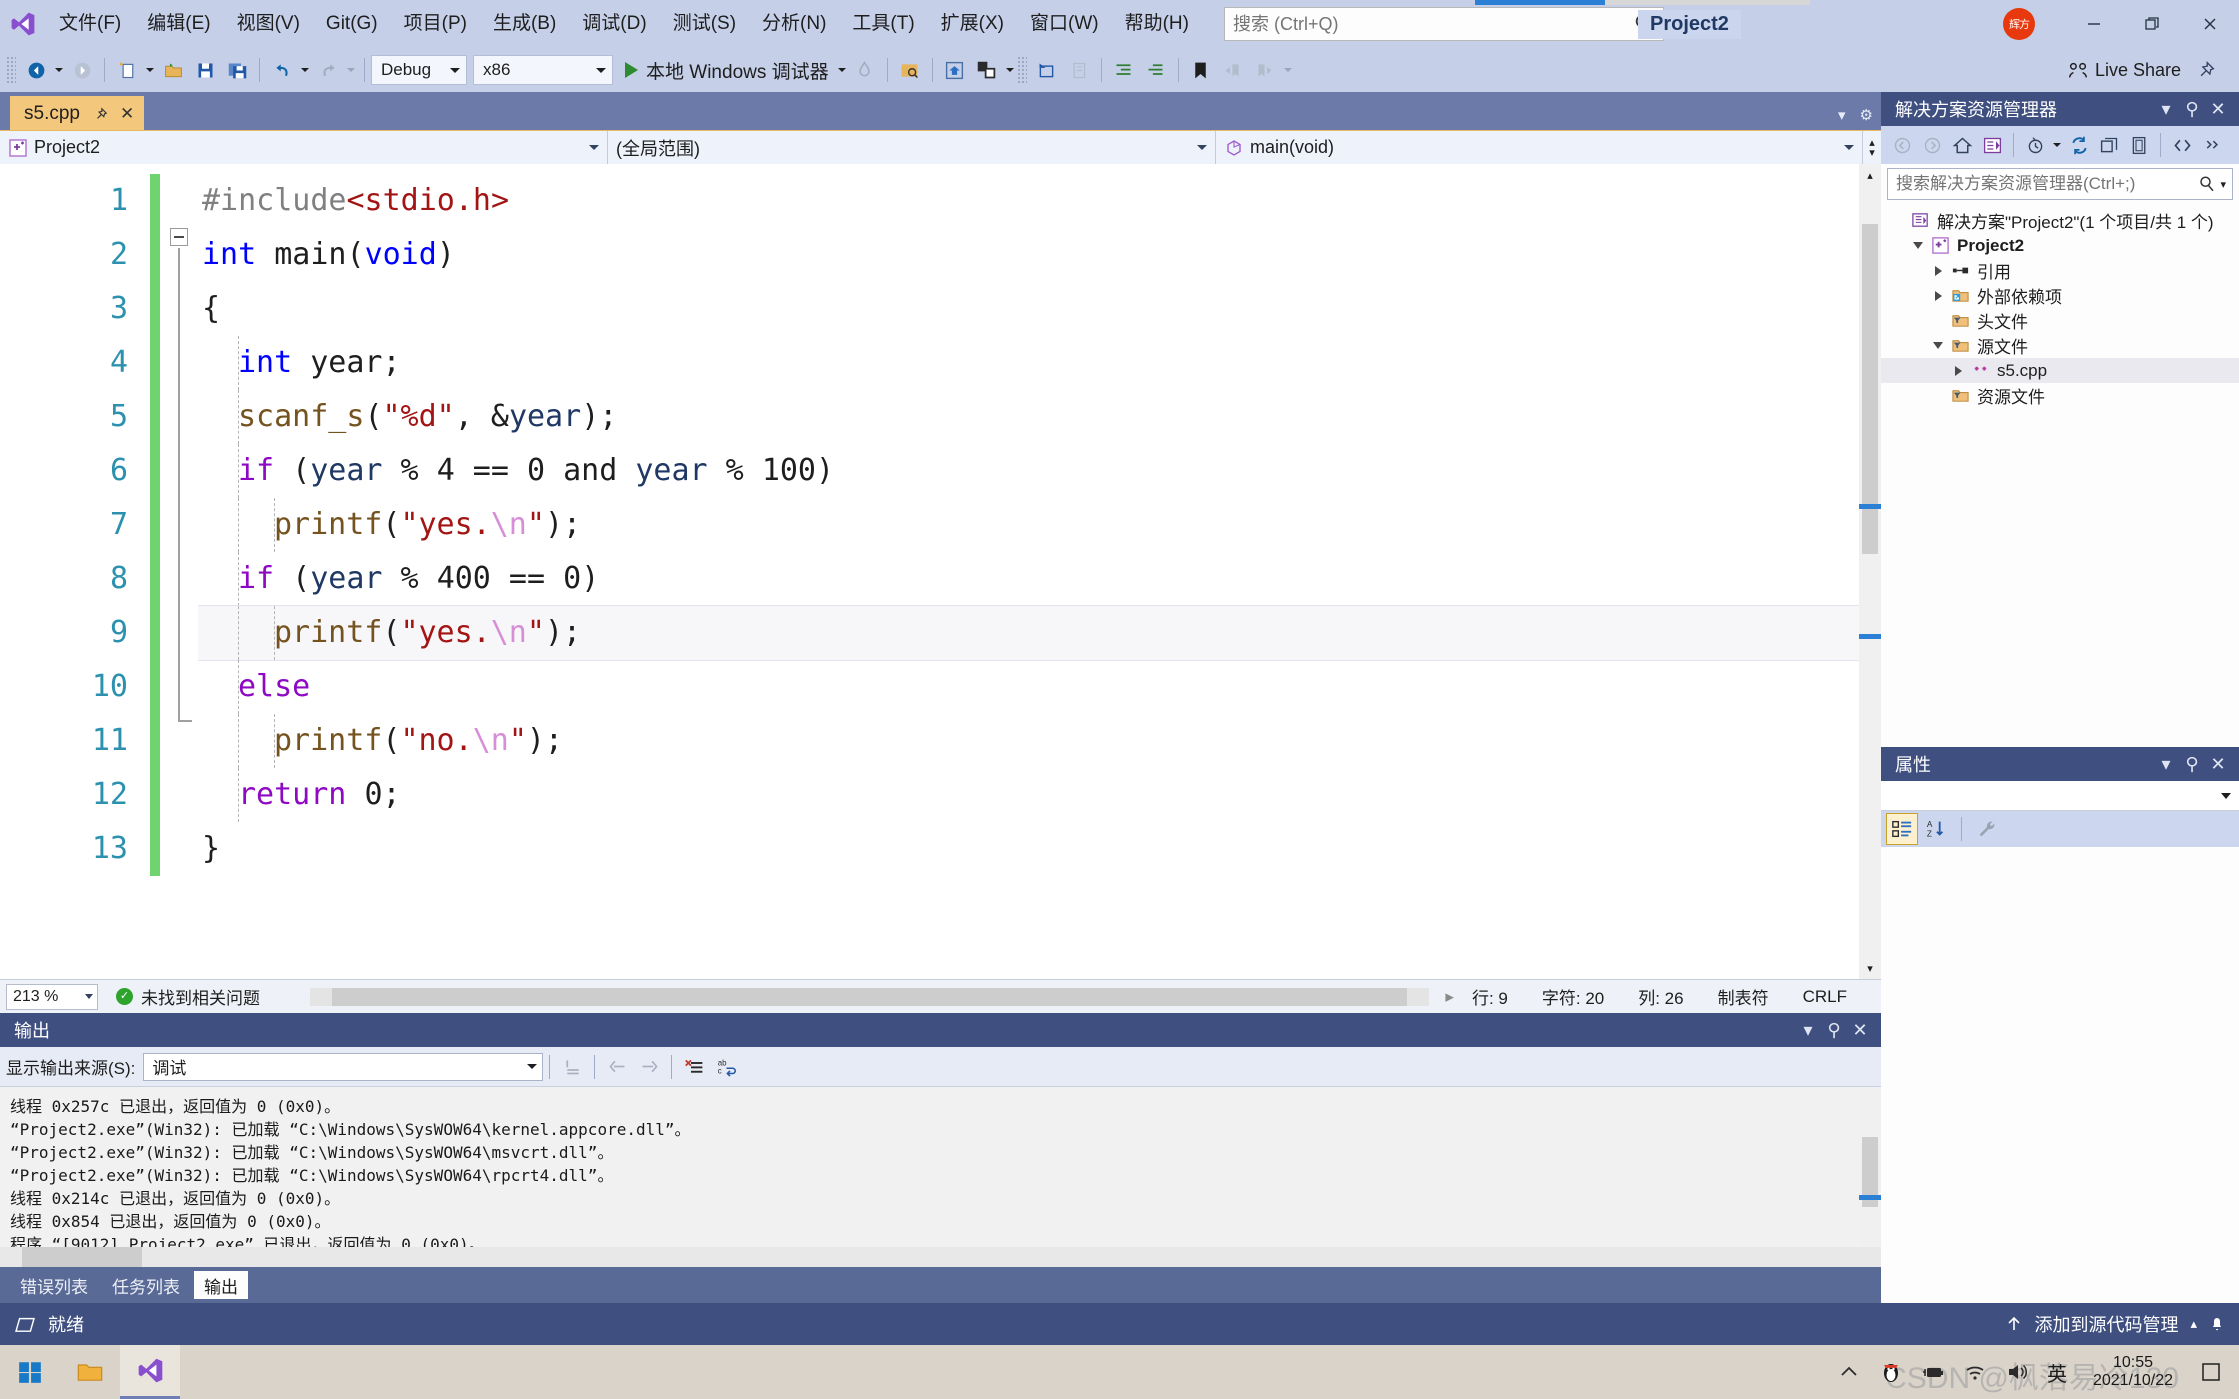 The image size is (2239, 1399). What do you see at coordinates (649, 1067) in the screenshot?
I see `output-go-next-button` at bounding box center [649, 1067].